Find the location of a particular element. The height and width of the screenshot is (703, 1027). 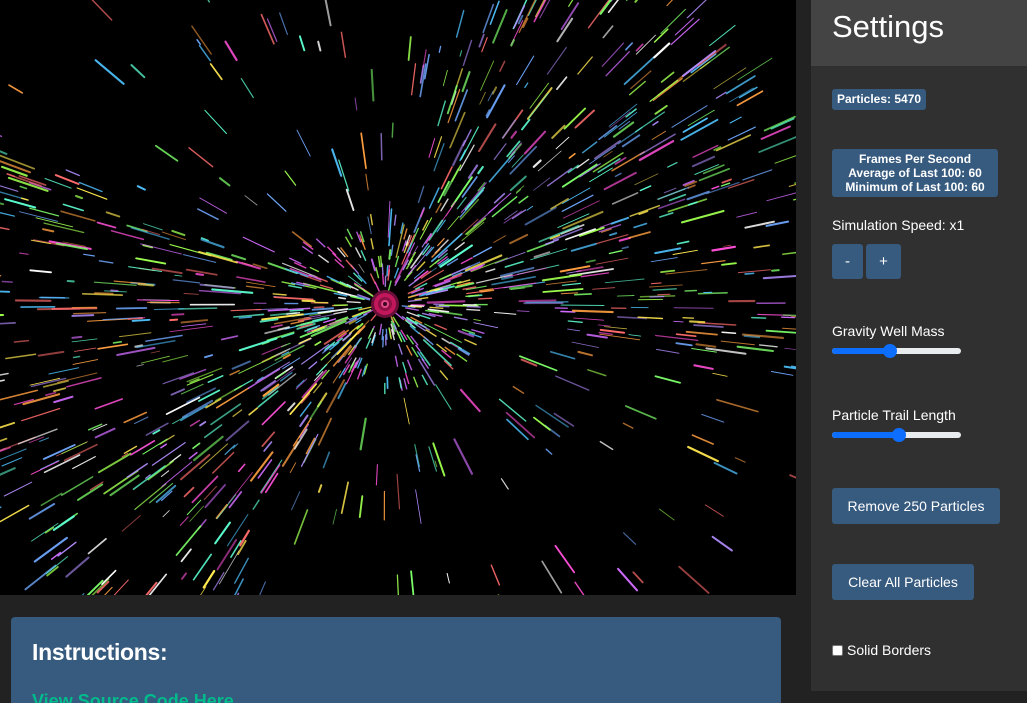

solid-borders-checkbox is located at coordinates (837, 650).